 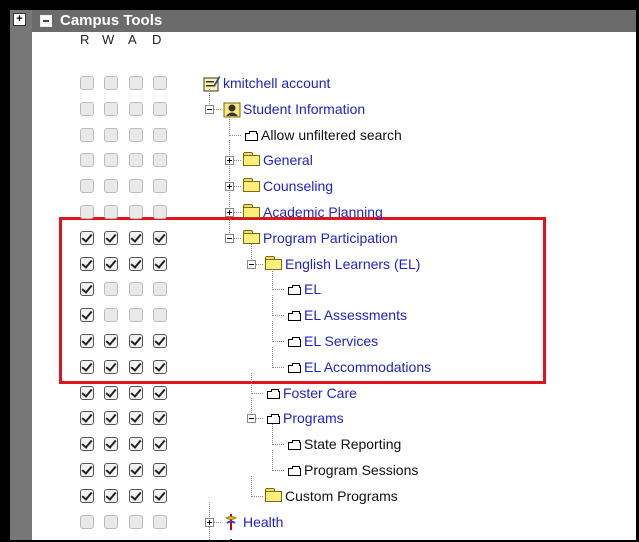 I want to click on tree-item-label: Foster Care, so click(x=320, y=393).